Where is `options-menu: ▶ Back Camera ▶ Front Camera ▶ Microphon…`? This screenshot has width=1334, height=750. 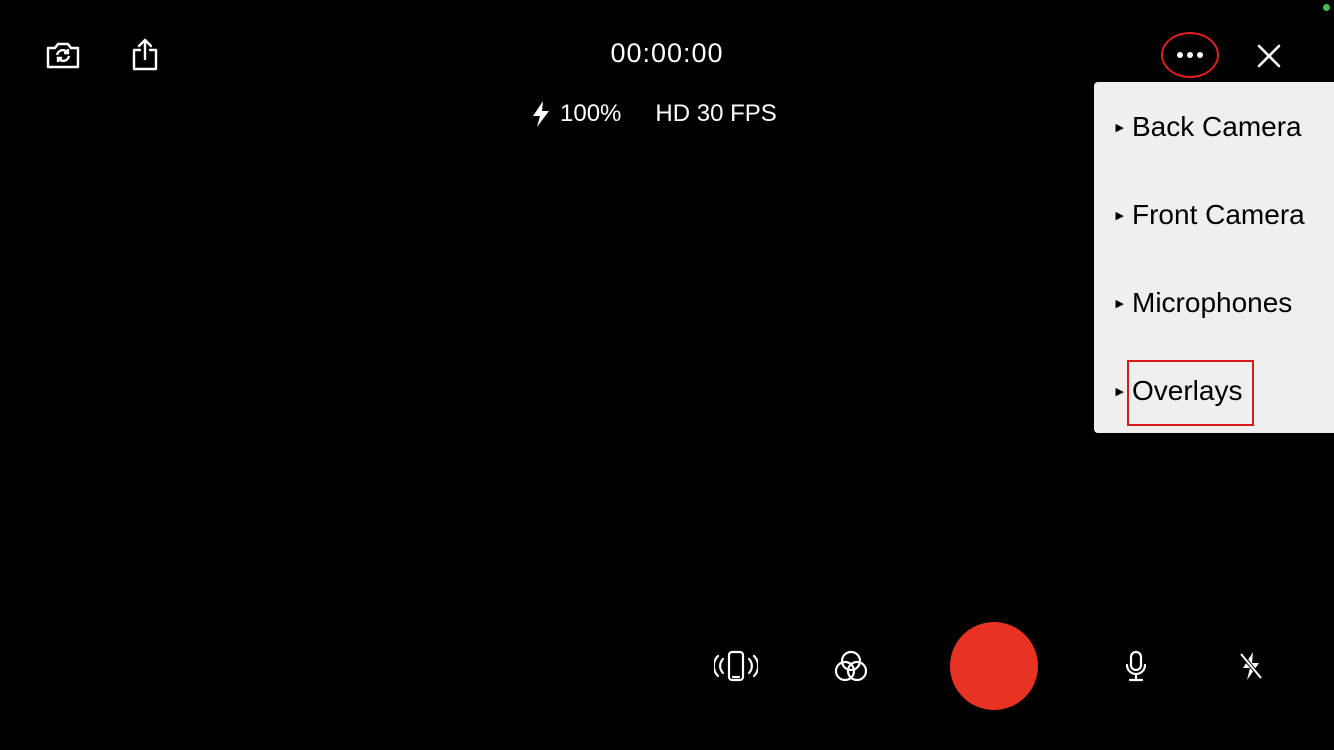 options-menu: ▶ Back Camera ▶ Front Camera ▶ Microphon… is located at coordinates (1214, 257).